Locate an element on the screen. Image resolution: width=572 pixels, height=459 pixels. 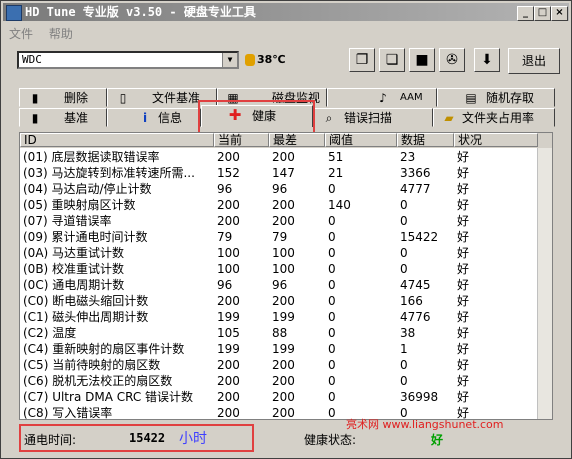
exit-button: 退出 is located at coordinates (534, 61).